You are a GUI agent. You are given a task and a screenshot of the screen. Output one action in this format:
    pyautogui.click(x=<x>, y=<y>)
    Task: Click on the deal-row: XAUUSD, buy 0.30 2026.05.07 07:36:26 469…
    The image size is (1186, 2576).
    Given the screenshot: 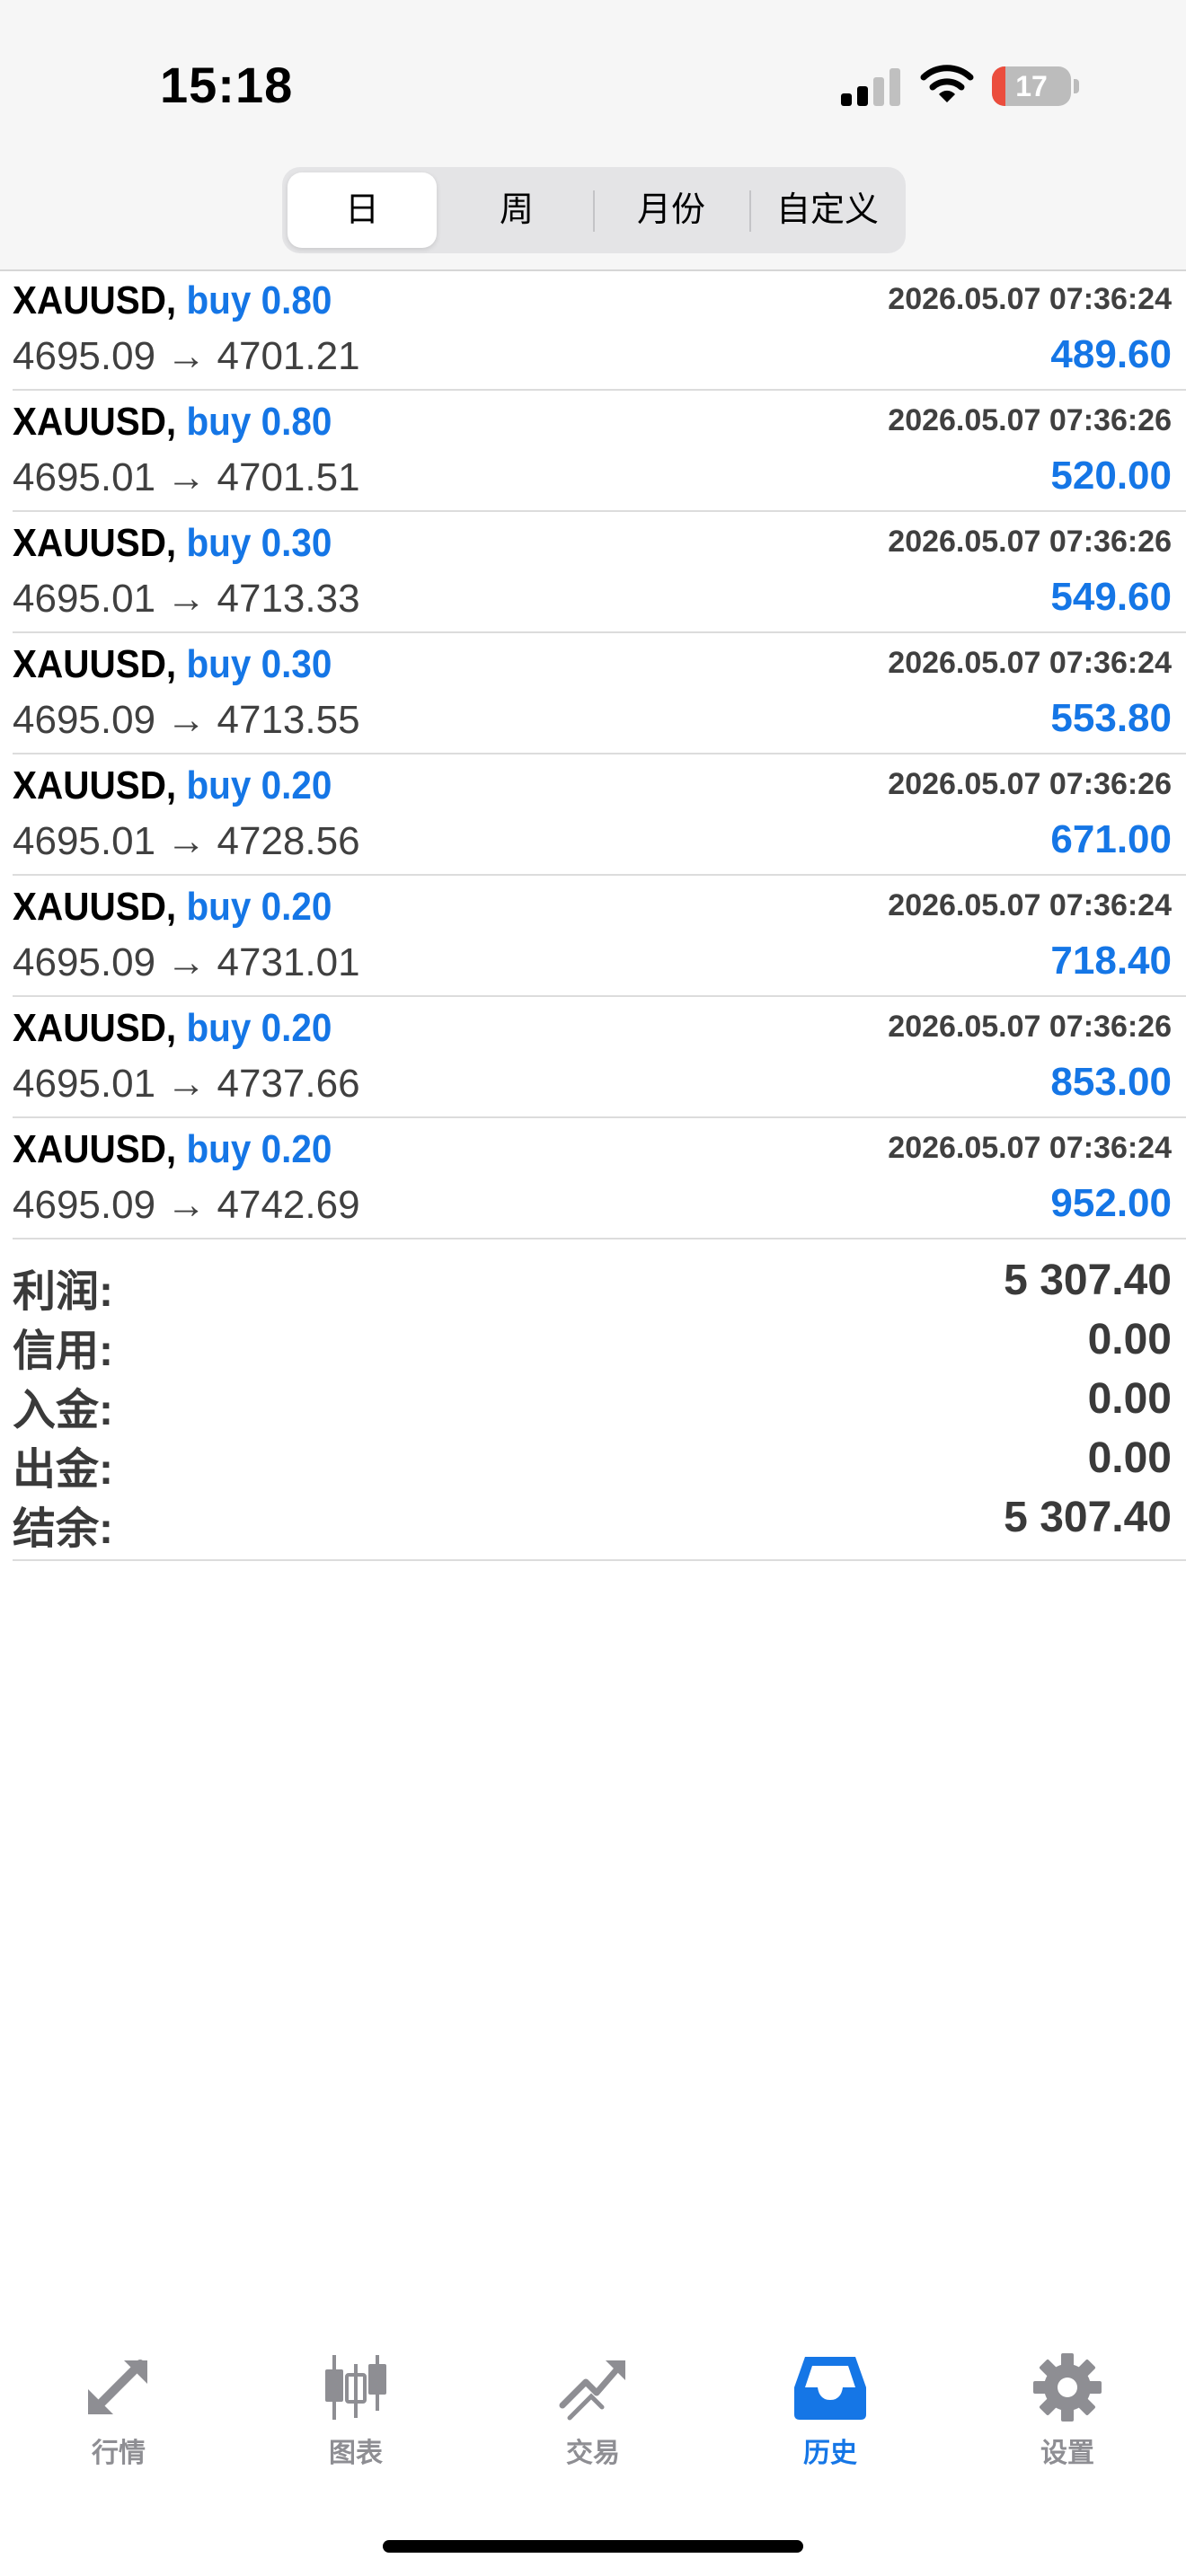 What is the action you would take?
    pyautogui.click(x=593, y=573)
    